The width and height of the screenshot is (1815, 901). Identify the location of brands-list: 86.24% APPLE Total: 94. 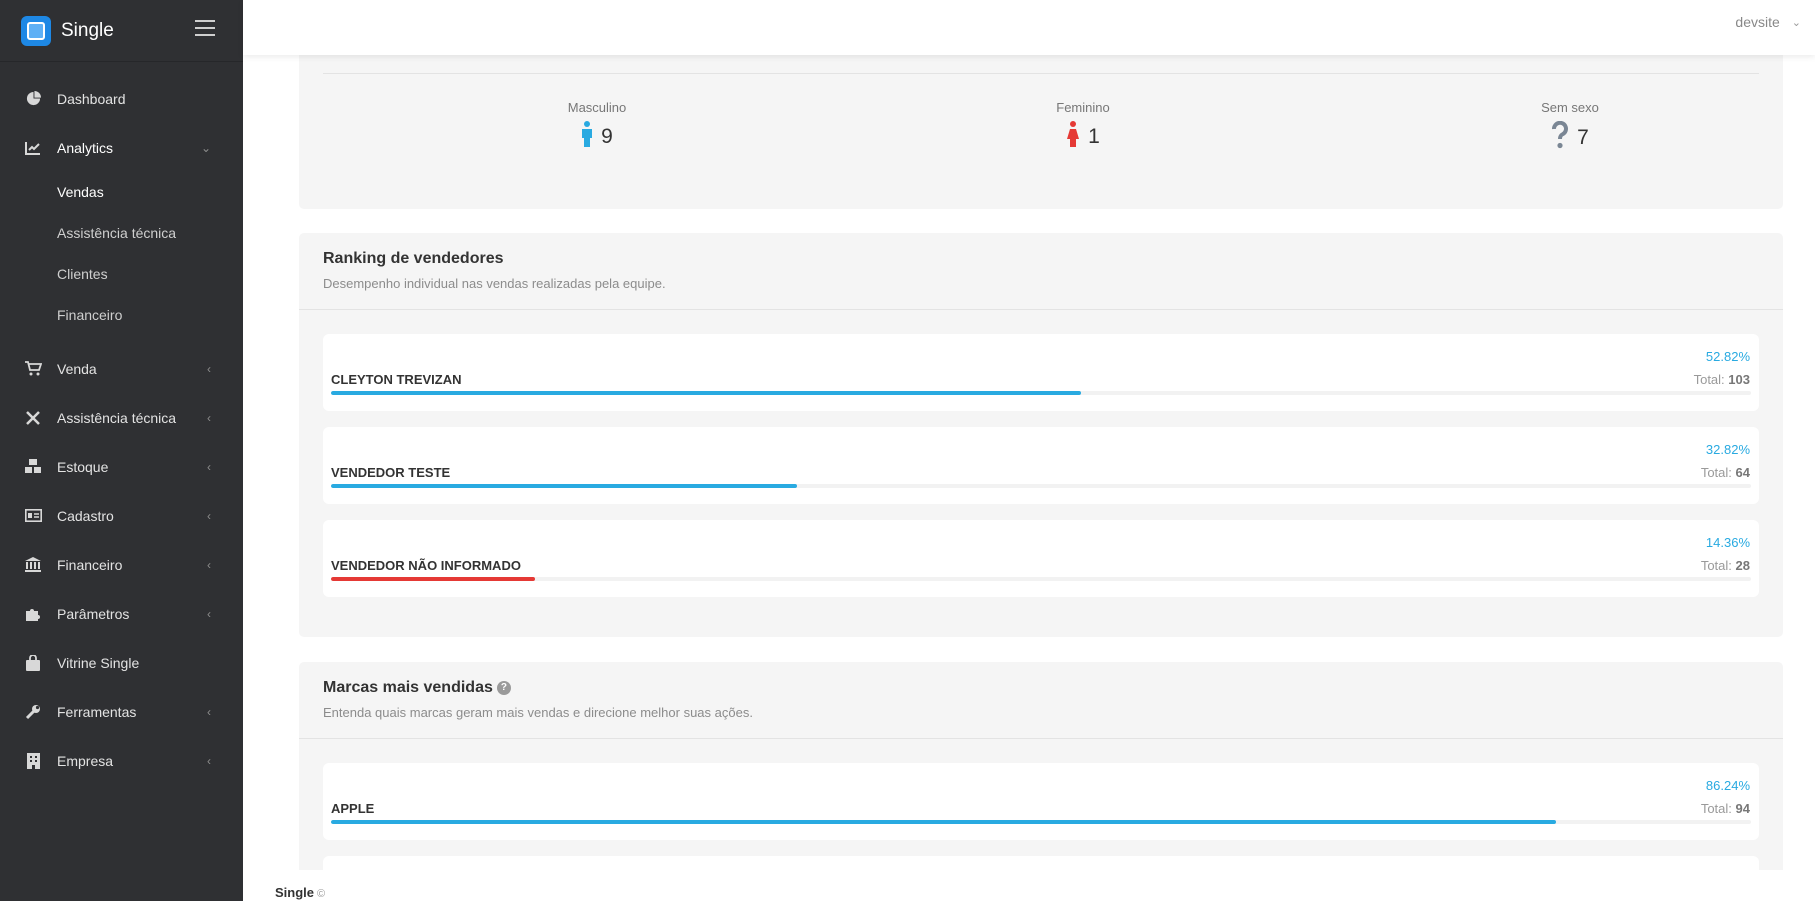
(1041, 804).